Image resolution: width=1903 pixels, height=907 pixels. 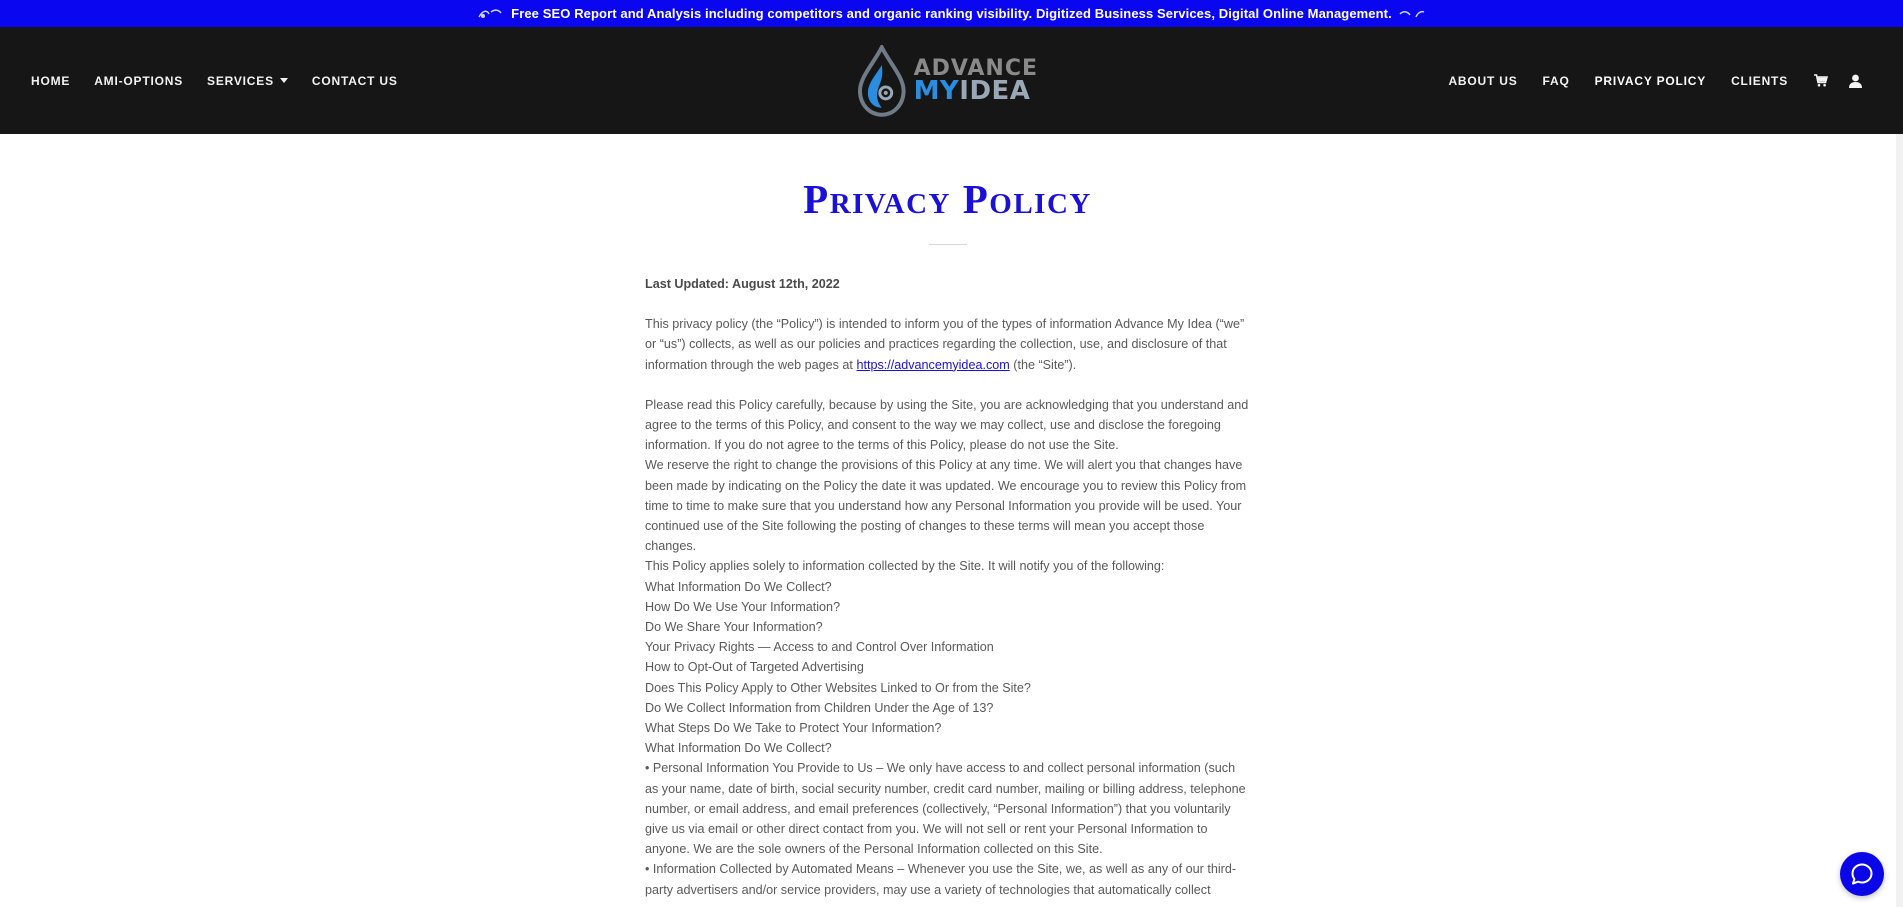 I want to click on user-icon, so click(x=1855, y=81).